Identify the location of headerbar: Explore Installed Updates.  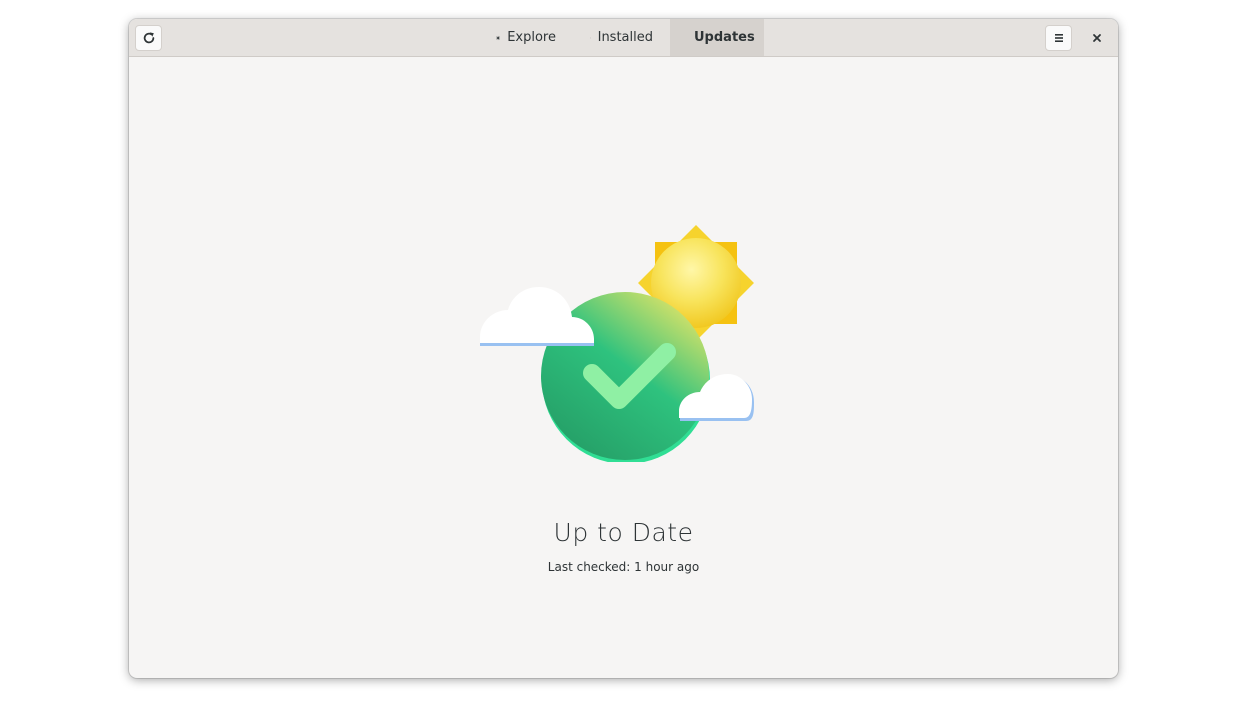
(623, 38).